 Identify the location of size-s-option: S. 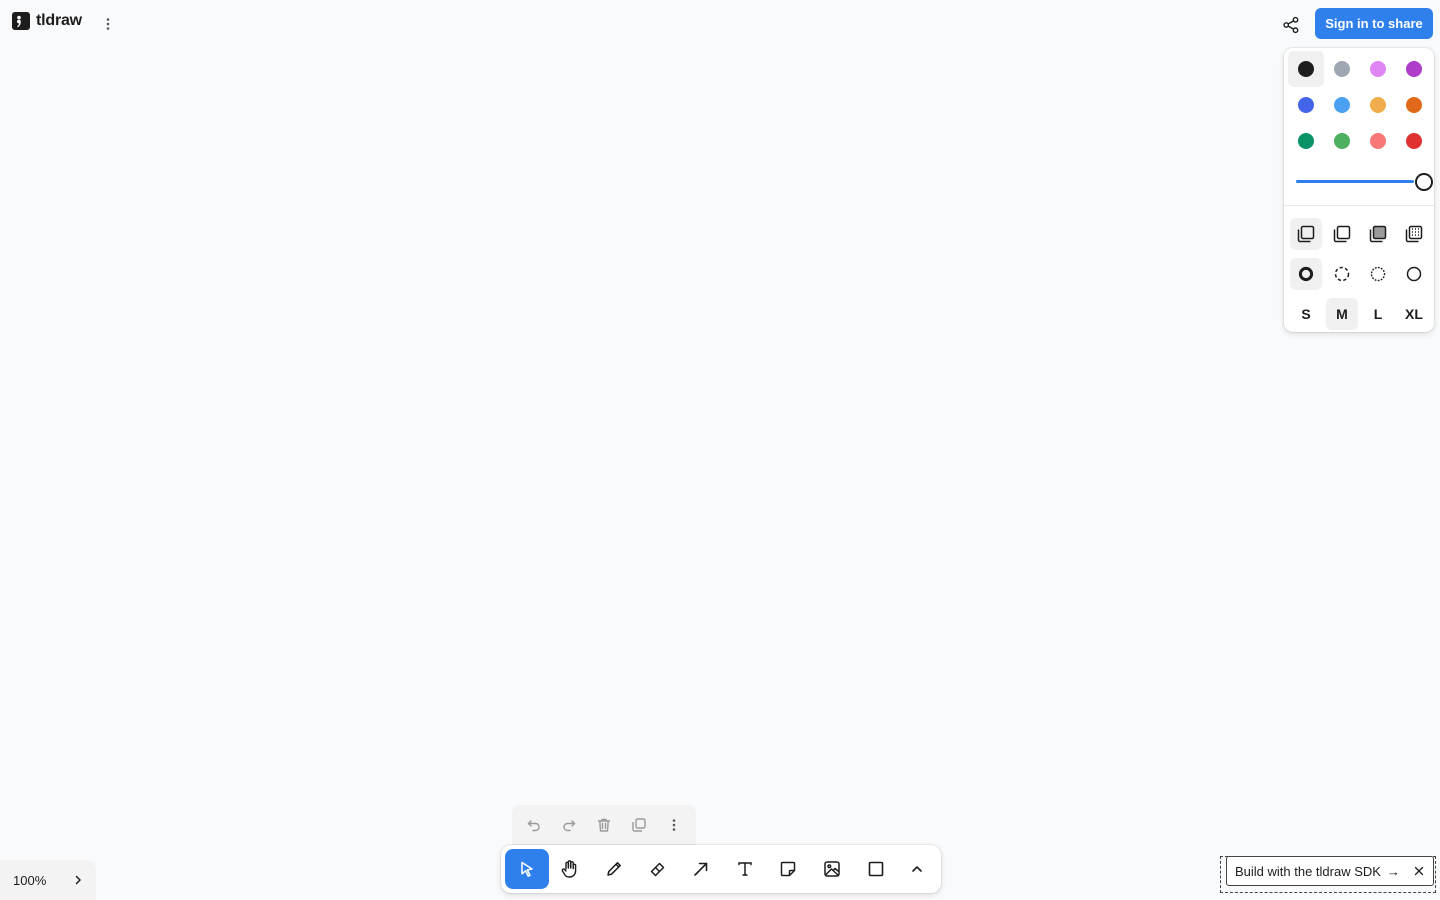
(1306, 314).